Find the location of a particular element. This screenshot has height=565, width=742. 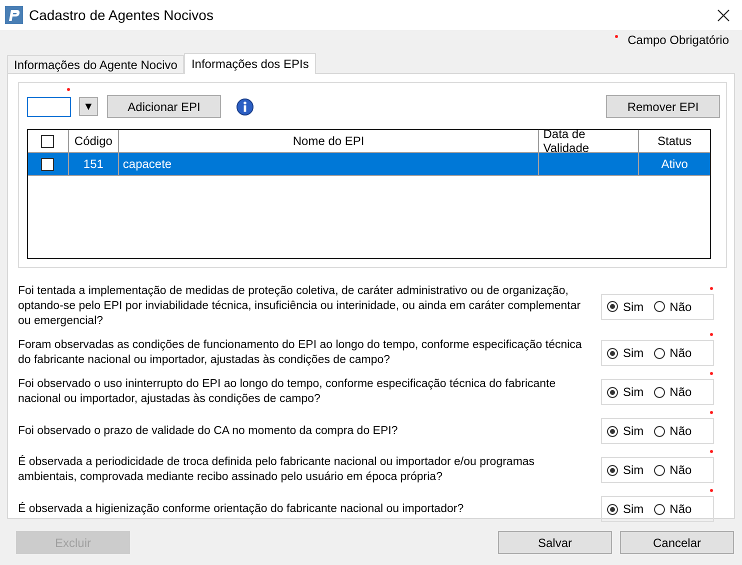

question-text: Foi observado o uso ininterrupto do EPI ao longo do tempo, conforme especificação técnica do fabricante nacional ou importador, ajustadas às condições de campo? is located at coordinates (287, 392).